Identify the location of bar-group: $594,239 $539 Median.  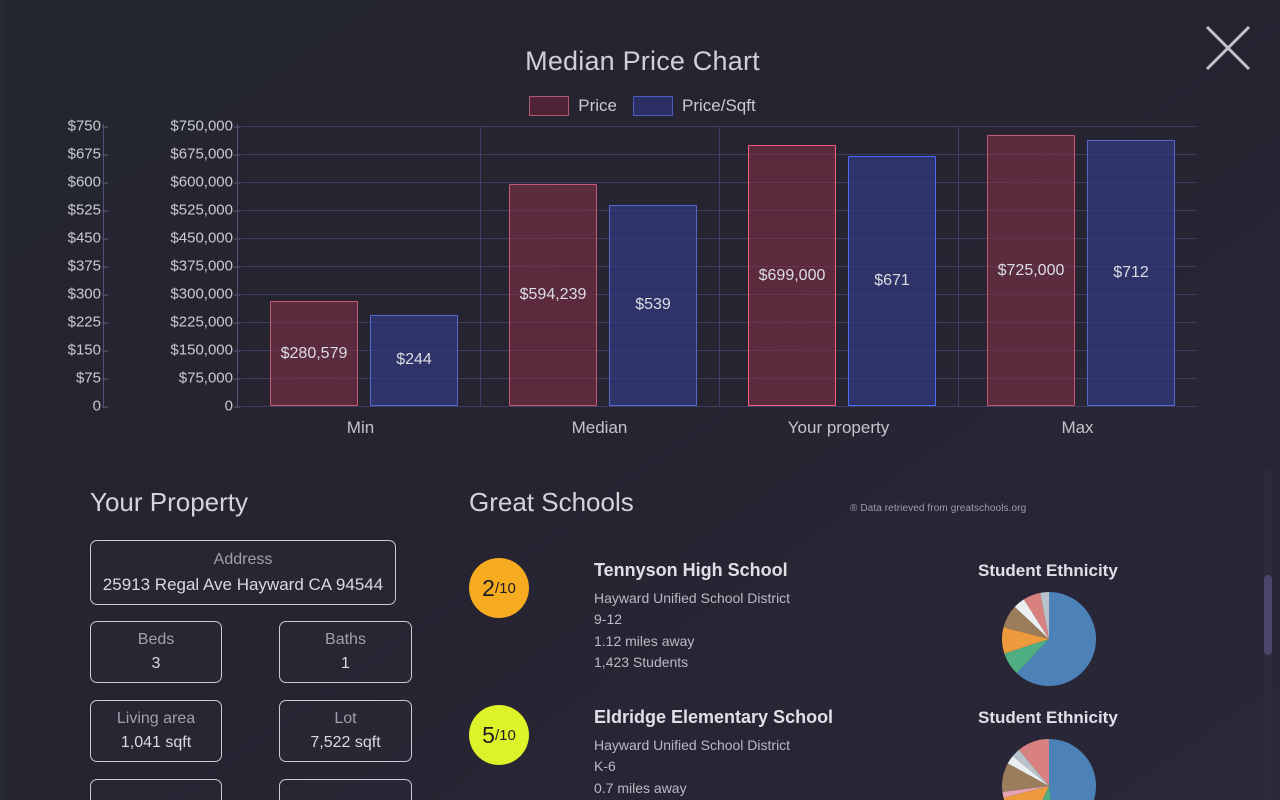
(599, 281).